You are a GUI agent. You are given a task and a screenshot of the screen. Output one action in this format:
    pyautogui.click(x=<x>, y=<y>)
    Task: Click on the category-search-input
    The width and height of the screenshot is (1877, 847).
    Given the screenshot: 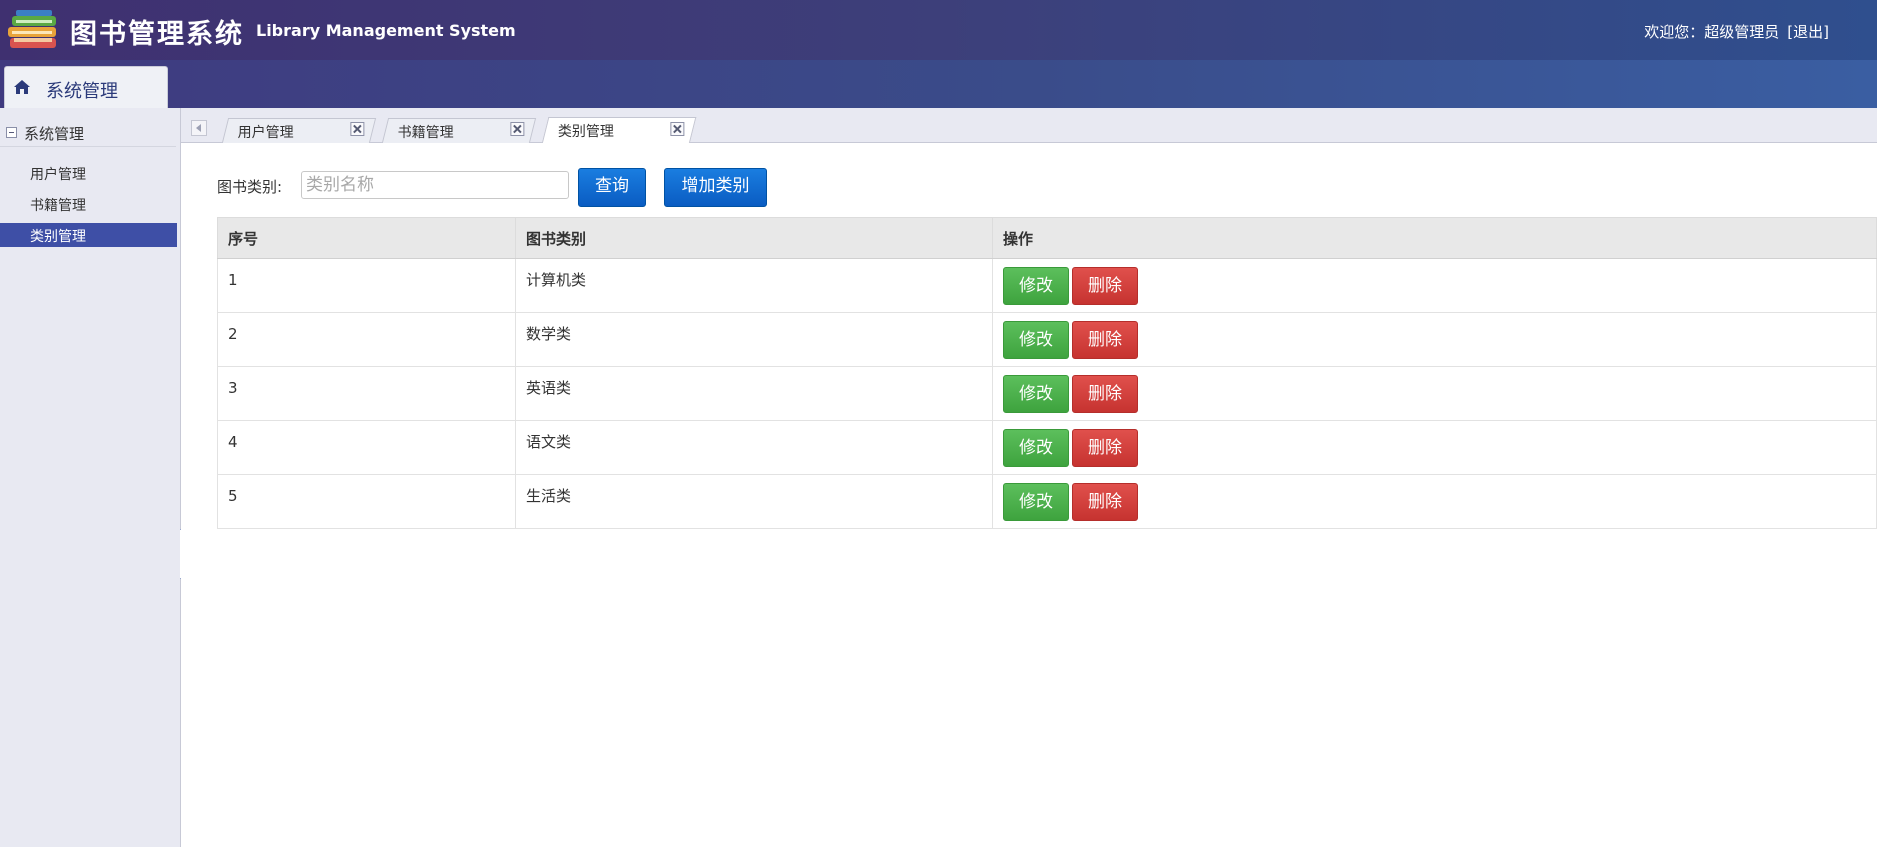 What is the action you would take?
    pyautogui.click(x=435, y=185)
    